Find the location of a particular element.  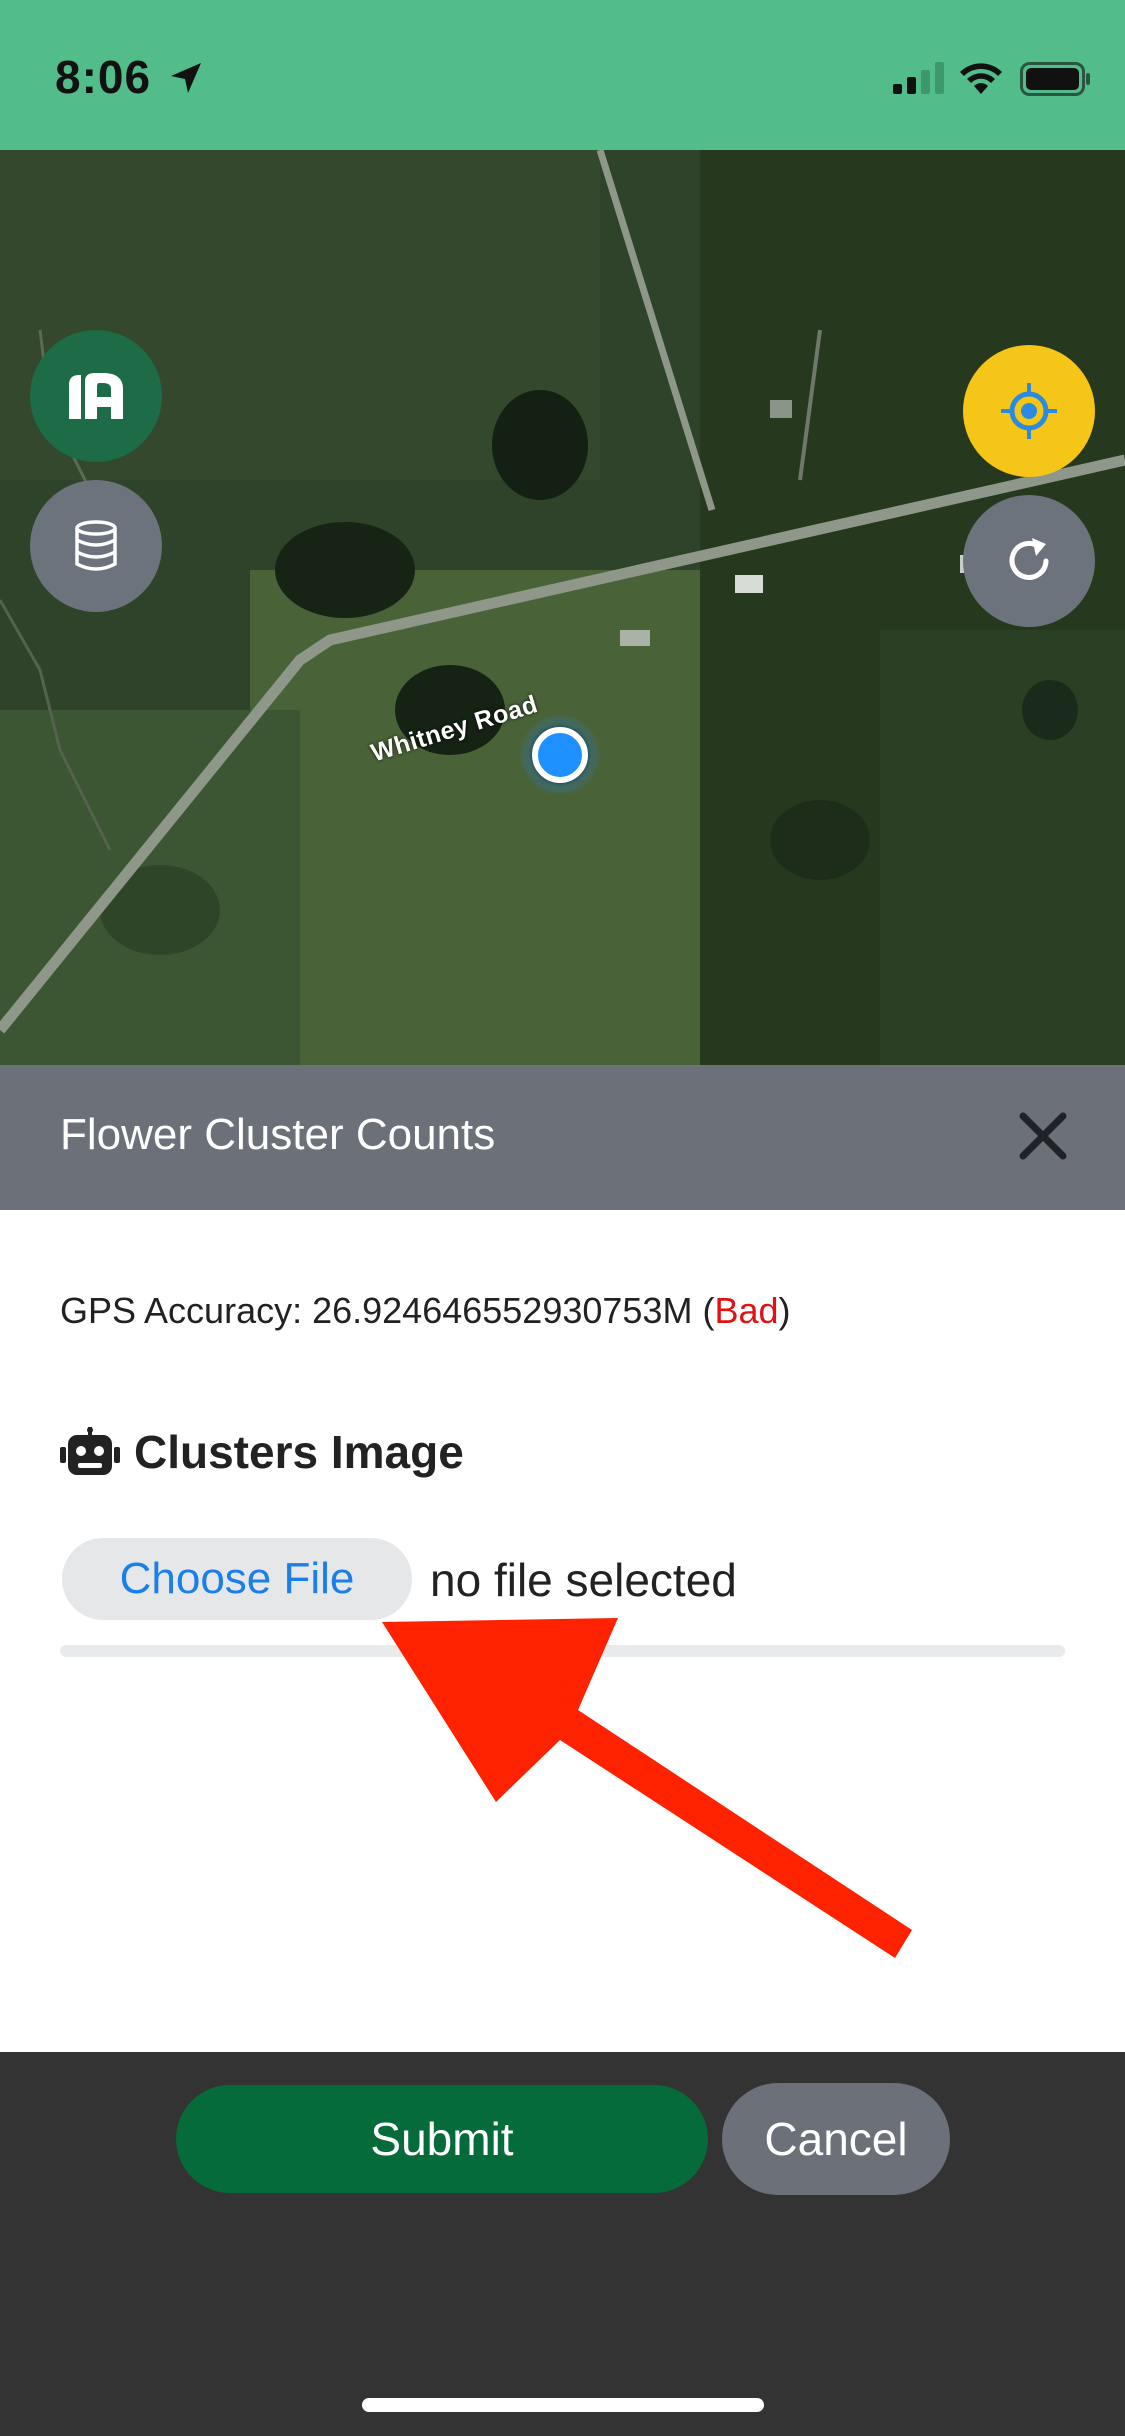

close-icon is located at coordinates (1043, 1136).